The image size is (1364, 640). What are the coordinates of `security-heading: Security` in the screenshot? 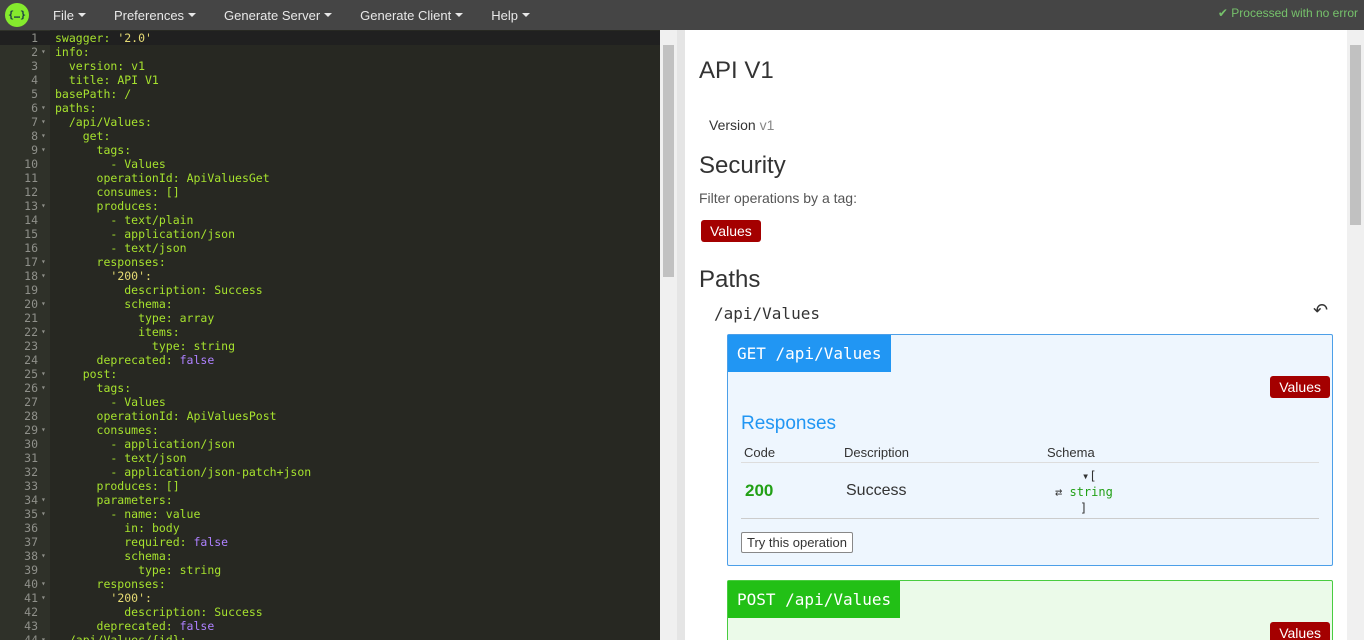 It's located at (742, 165).